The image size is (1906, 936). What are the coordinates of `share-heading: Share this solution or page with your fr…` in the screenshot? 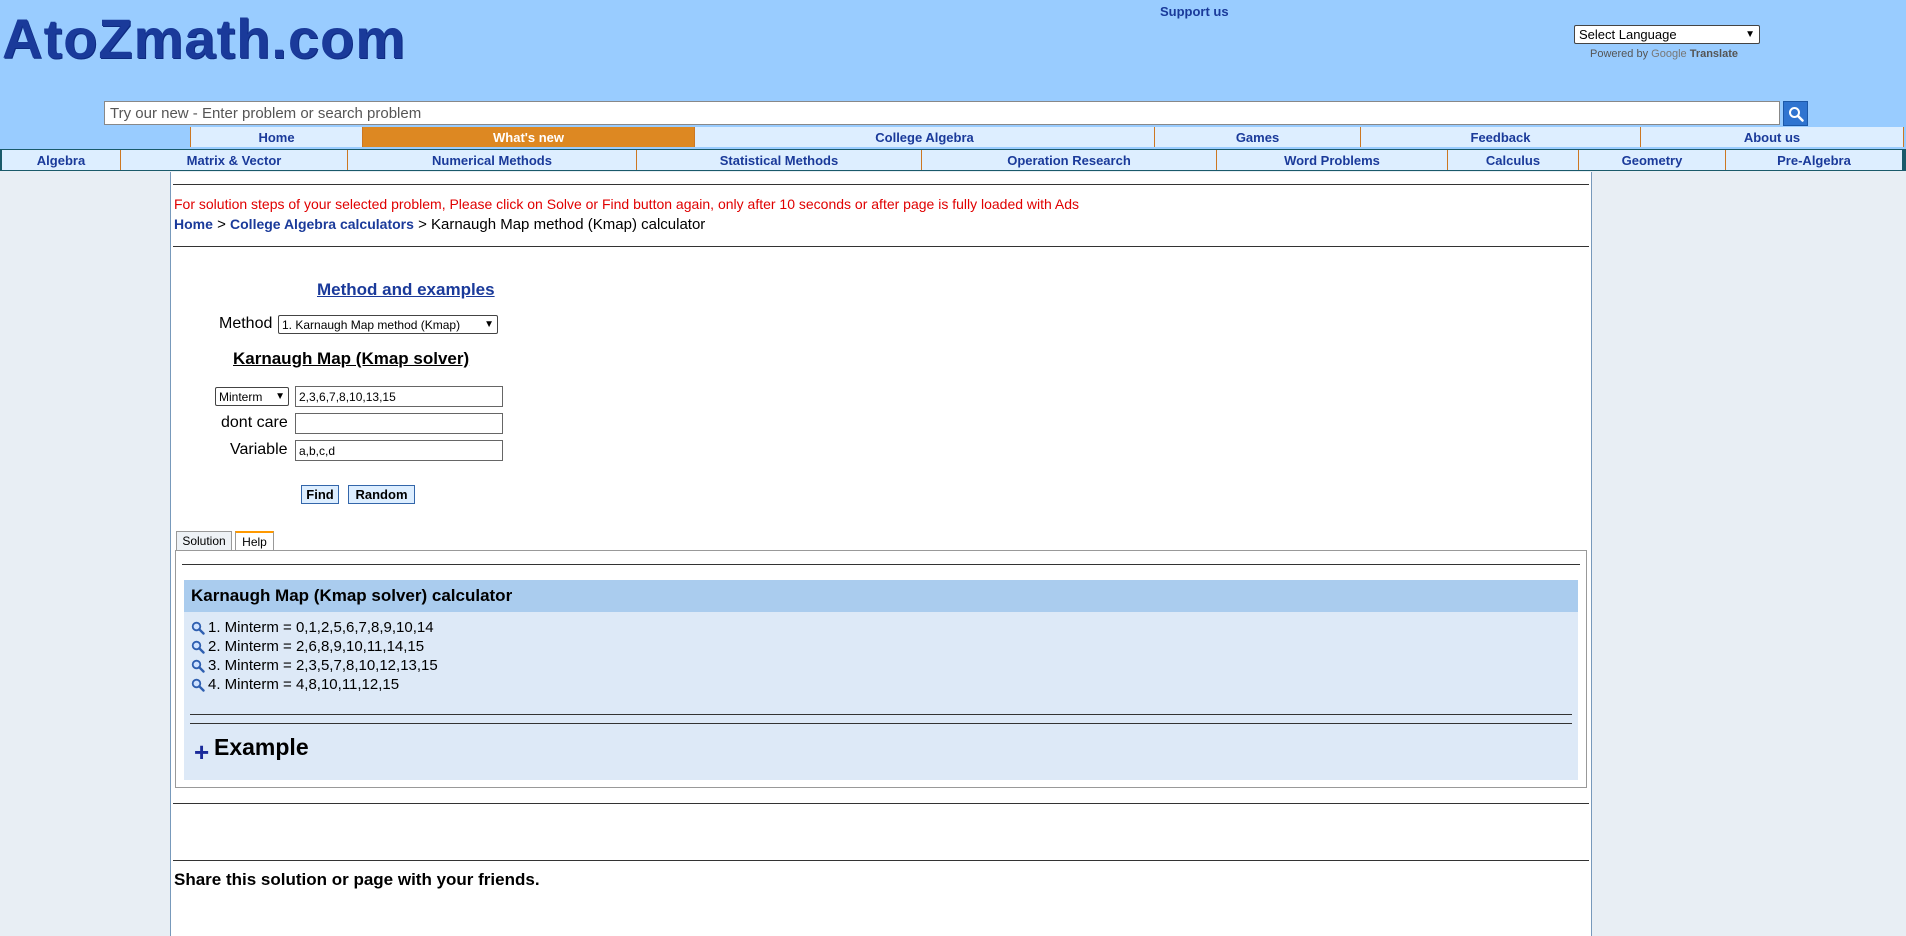 It's located at (357, 879).